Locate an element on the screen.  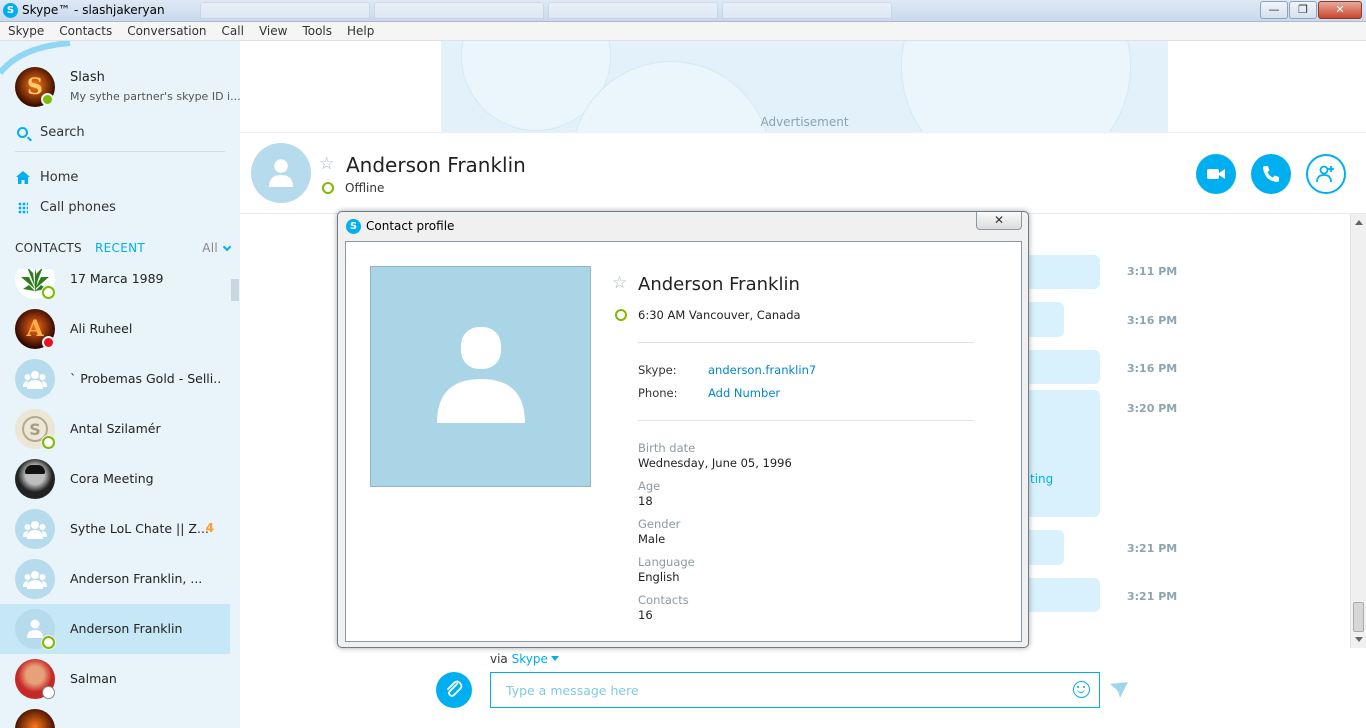
menu-help: Help is located at coordinates (360, 31).